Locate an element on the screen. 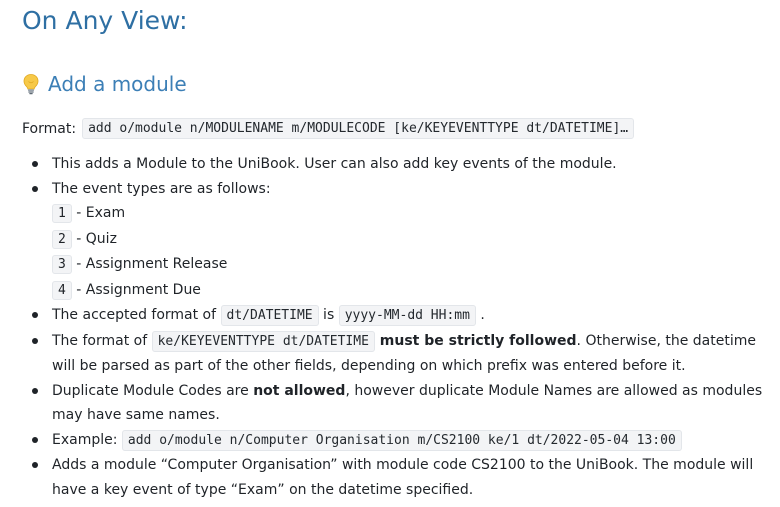 The width and height of the screenshot is (780, 507). event-type-code: 3 is located at coordinates (62, 264).